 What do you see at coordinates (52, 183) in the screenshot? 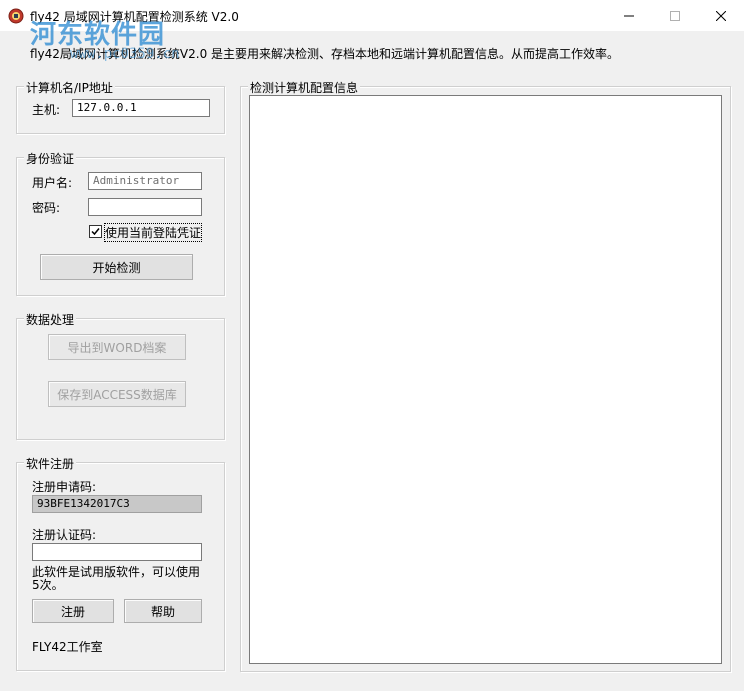
I see `username-label: 用户名:` at bounding box center [52, 183].